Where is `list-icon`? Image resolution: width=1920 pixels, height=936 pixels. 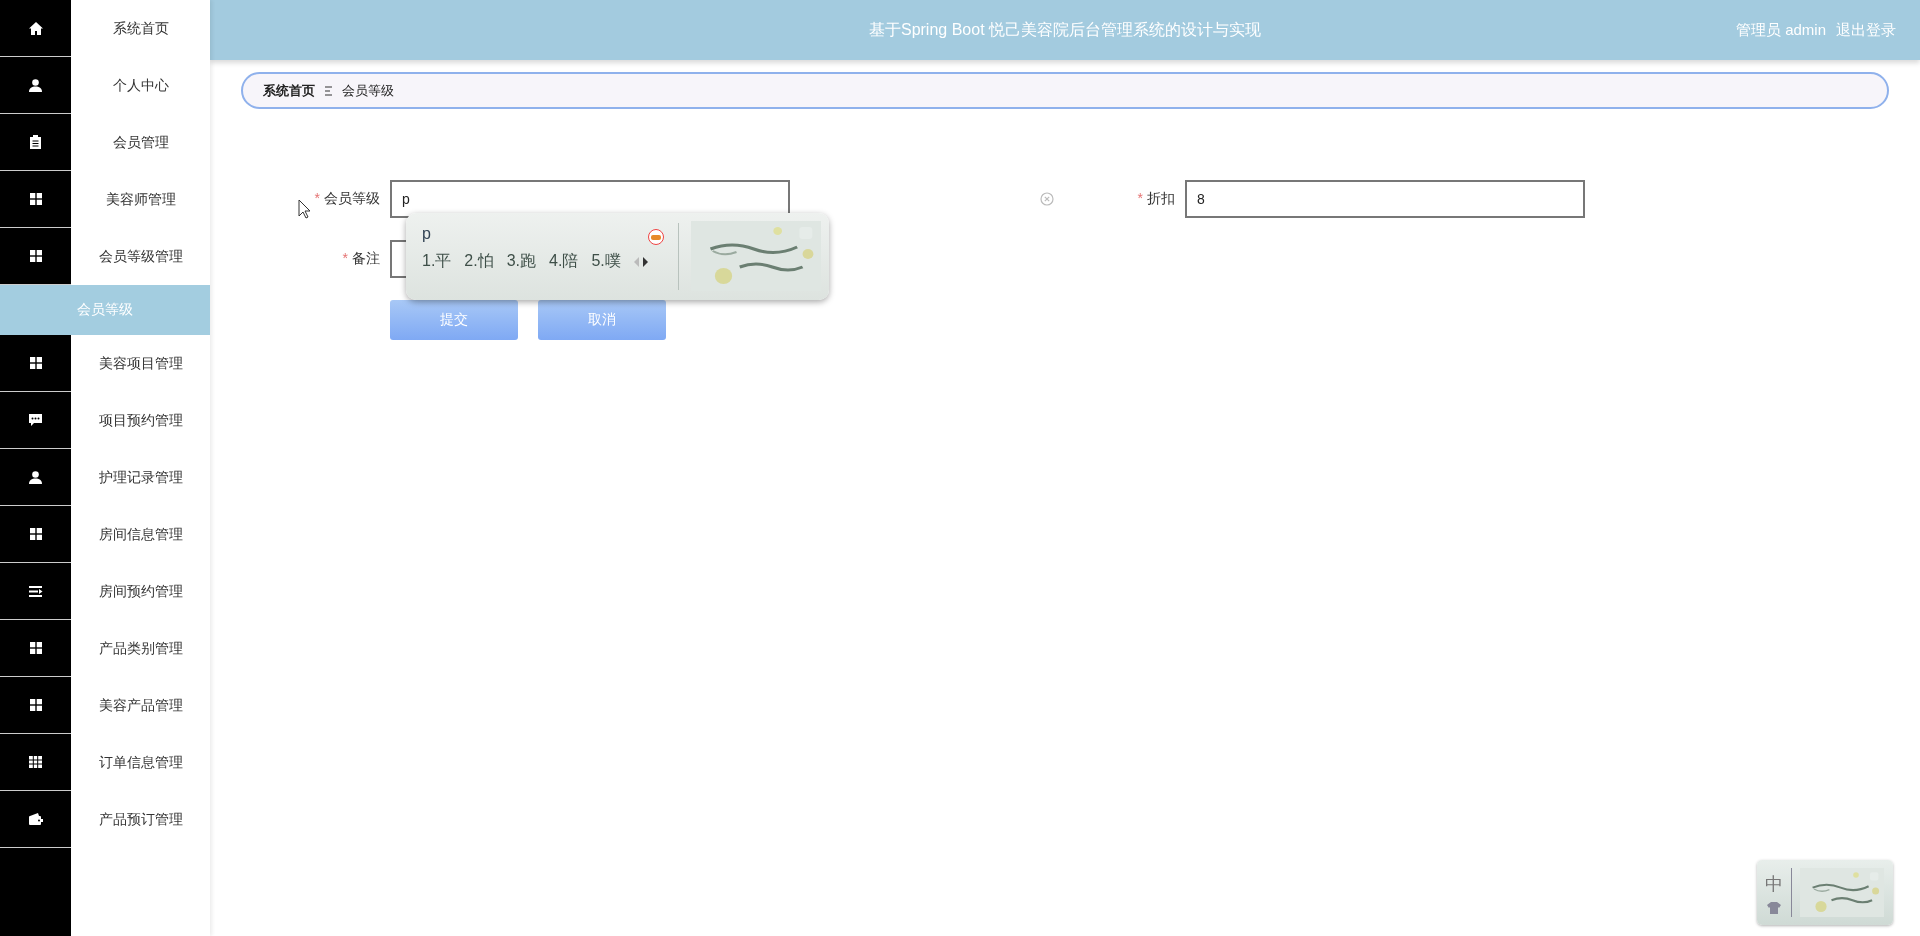
list-icon is located at coordinates (35, 591).